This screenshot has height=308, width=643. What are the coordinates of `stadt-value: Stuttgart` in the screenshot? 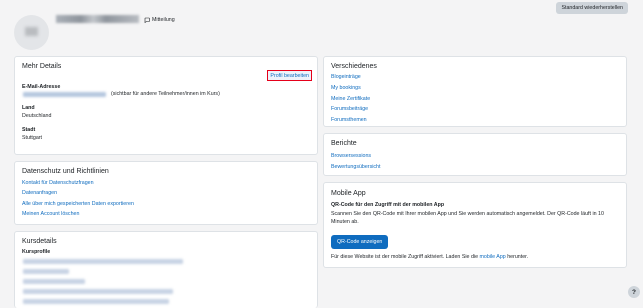 It's located at (32, 138).